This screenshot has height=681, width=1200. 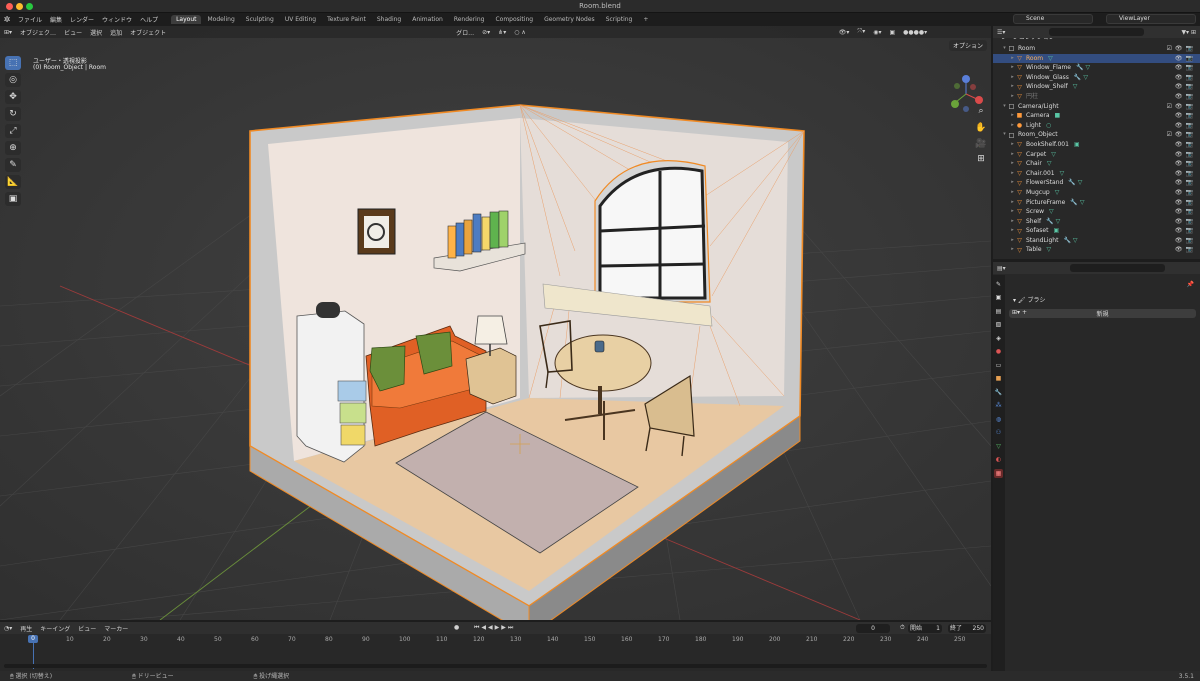 I want to click on properties-editor-icon: ▤▾, so click(x=1001, y=268).